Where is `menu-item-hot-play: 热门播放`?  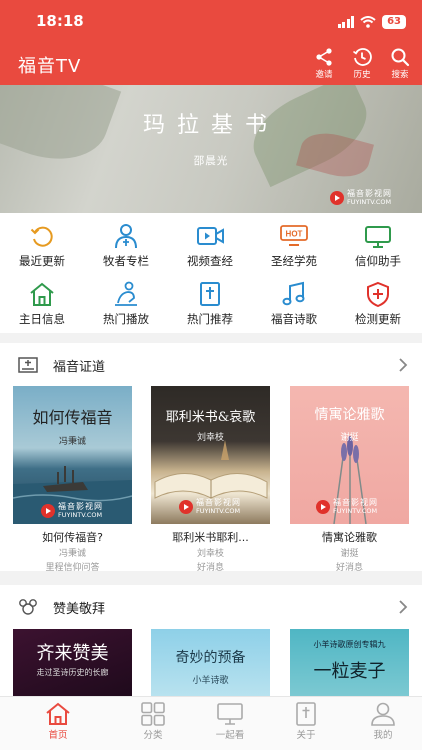
menu-item-hot-play: 热门播放 is located at coordinates (126, 304).